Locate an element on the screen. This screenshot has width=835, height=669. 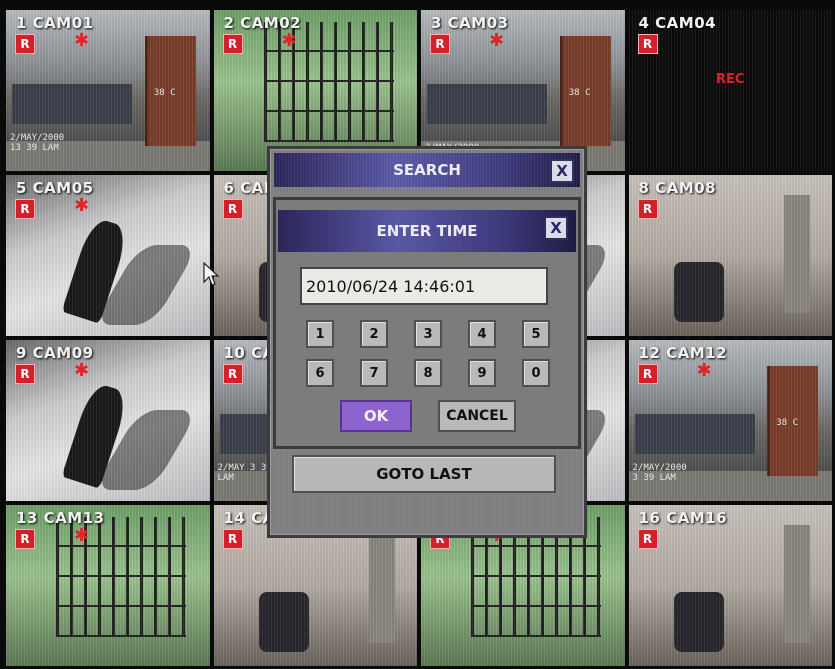
enter-time-title-bar: ENTER TIME is located at coordinates (427, 231).